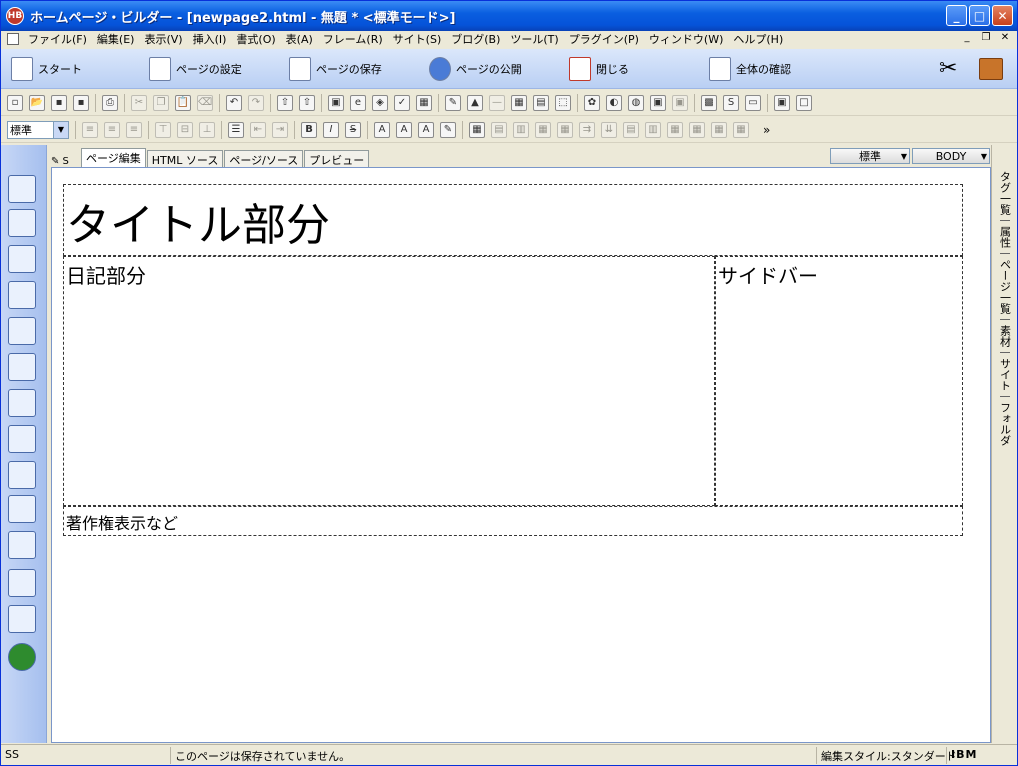 This screenshot has width=1018, height=766. What do you see at coordinates (697, 129) in the screenshot?
I see `table-props-icon: ▦` at bounding box center [697, 129].